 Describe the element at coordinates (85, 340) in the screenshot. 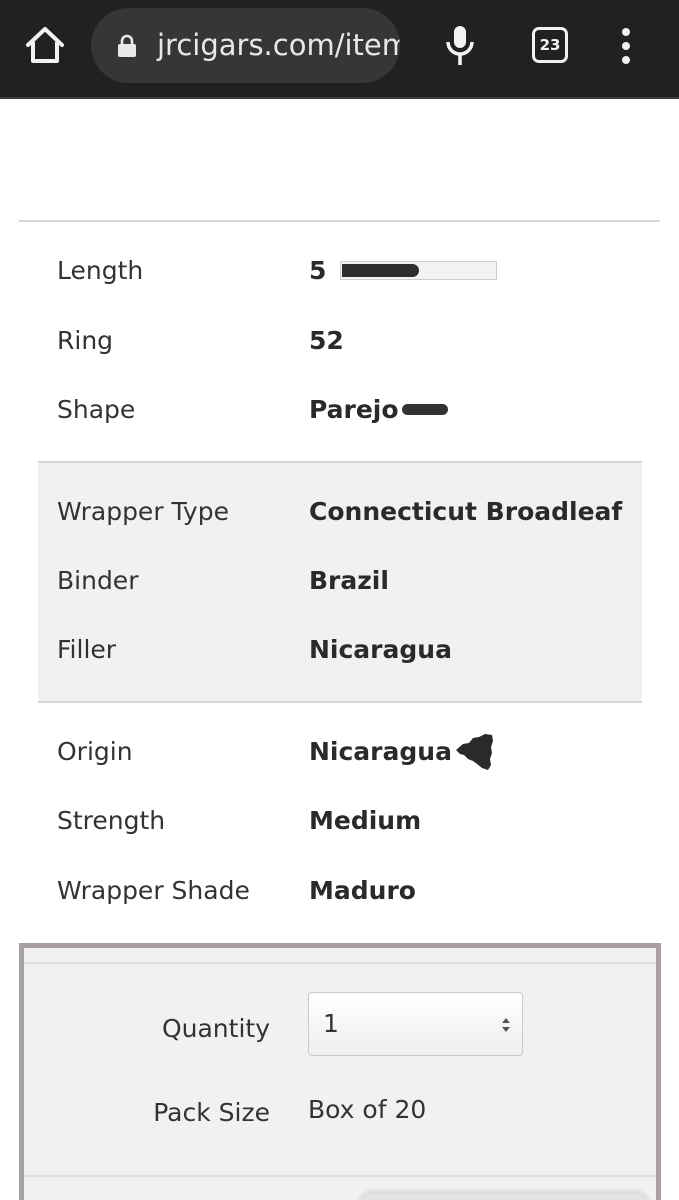

I see `ring-label: Ring` at that location.